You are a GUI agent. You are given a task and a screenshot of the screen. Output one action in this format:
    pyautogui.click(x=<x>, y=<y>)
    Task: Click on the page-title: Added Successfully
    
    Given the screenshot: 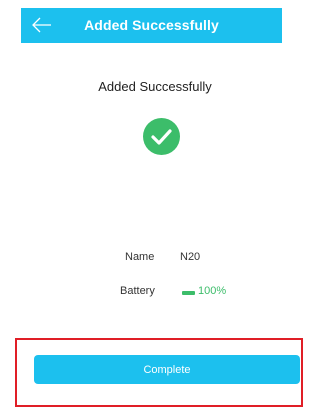 What is the action you would take?
    pyautogui.click(x=155, y=86)
    